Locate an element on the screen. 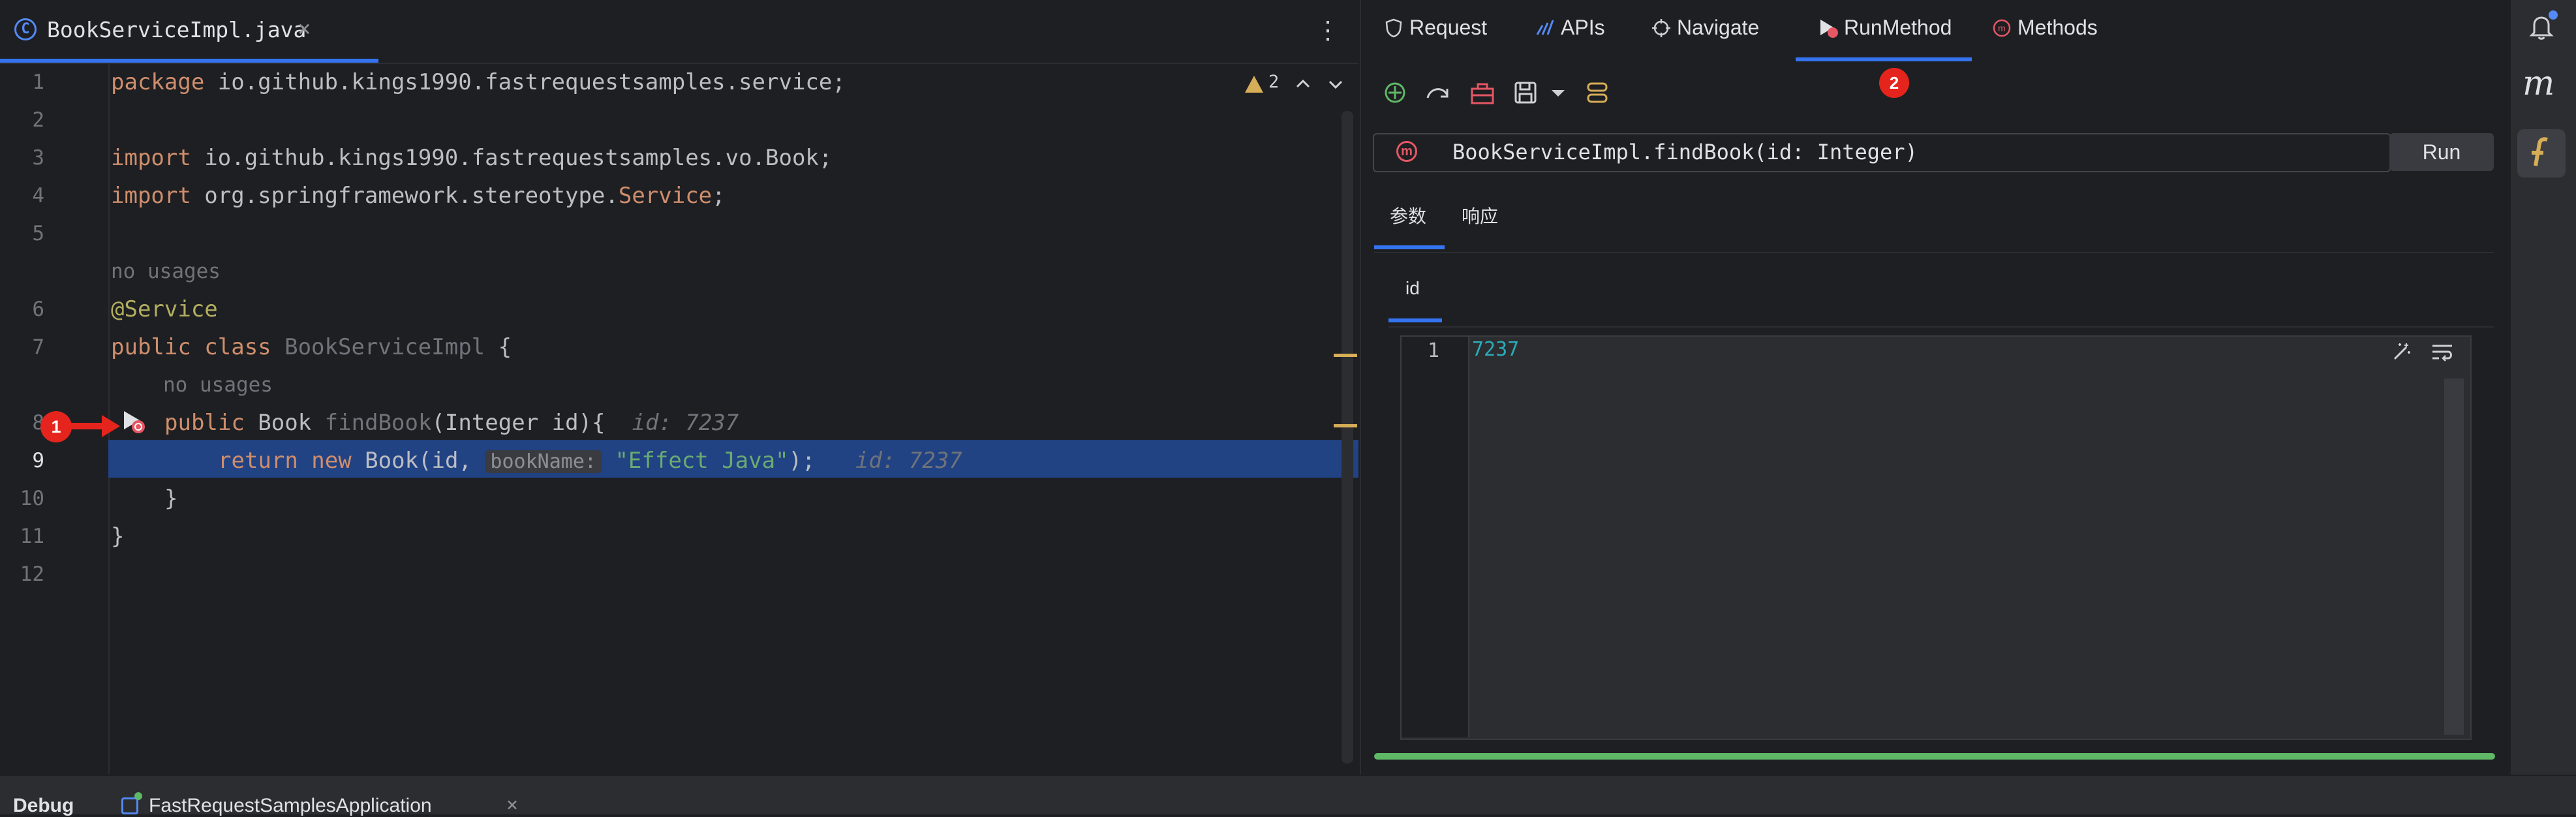  tab-methods: m Methods is located at coordinates (2045, 28).